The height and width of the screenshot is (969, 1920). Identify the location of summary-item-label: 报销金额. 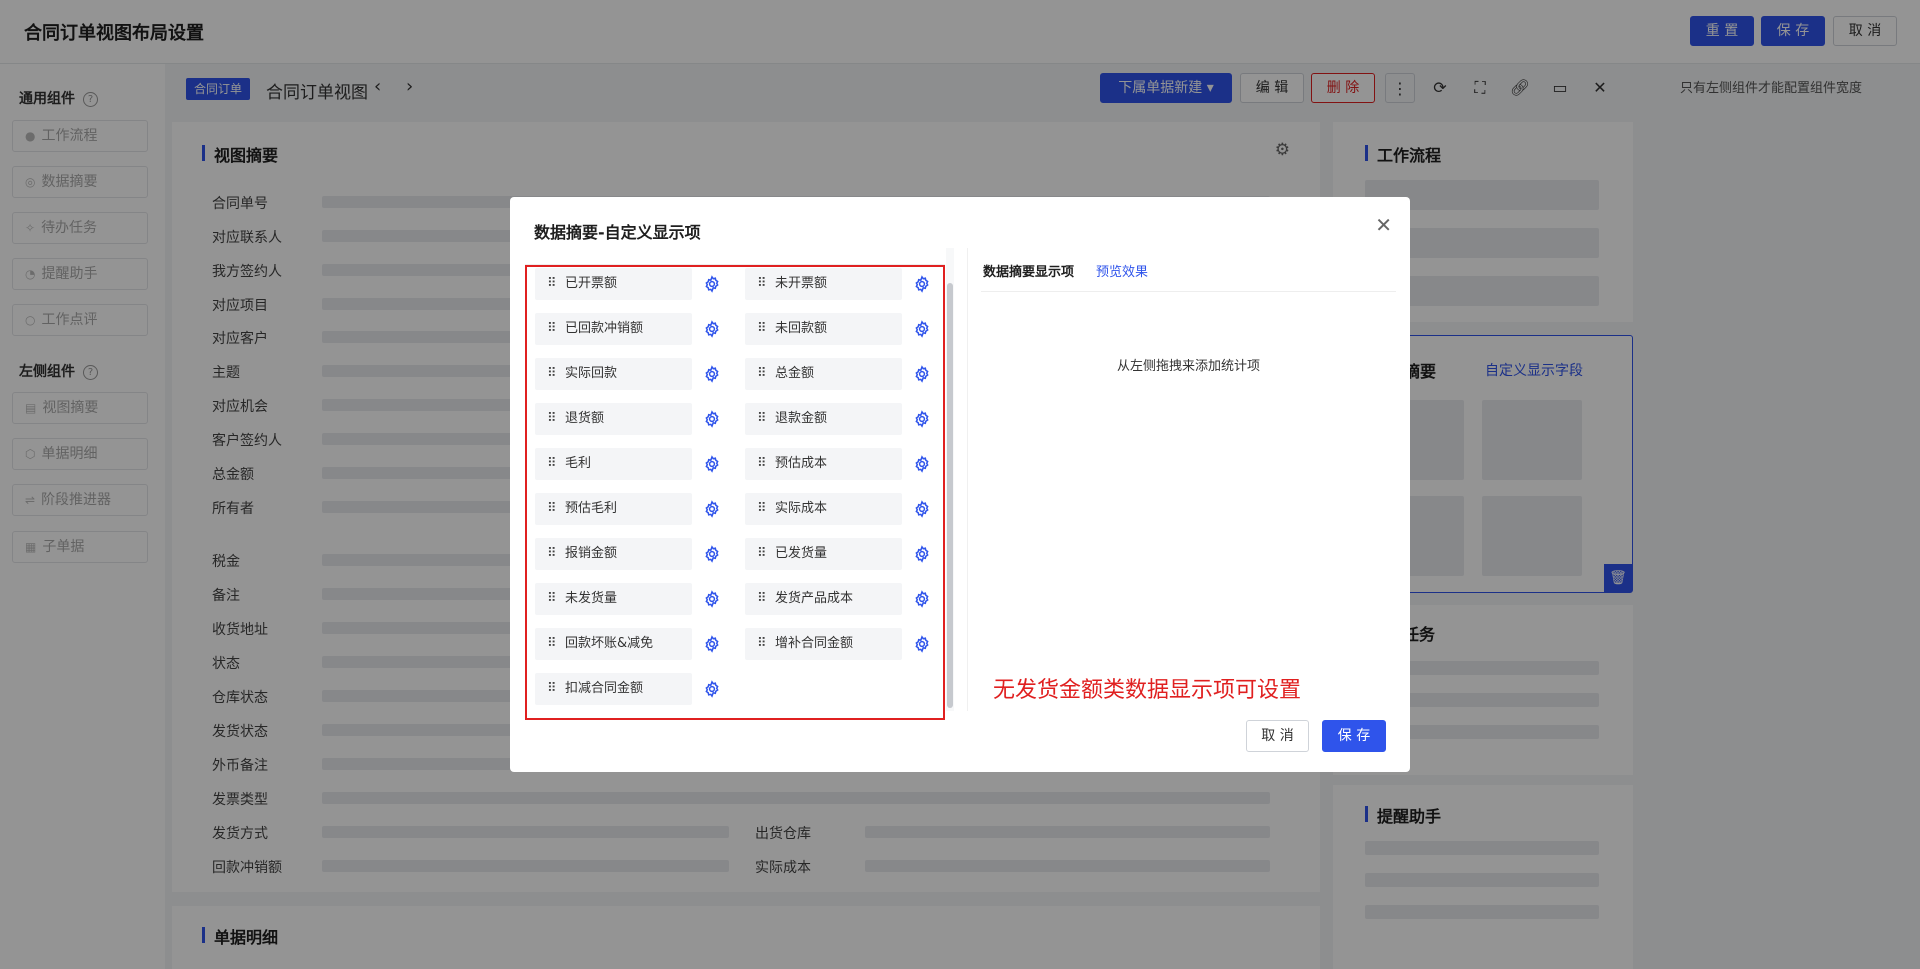
(591, 553).